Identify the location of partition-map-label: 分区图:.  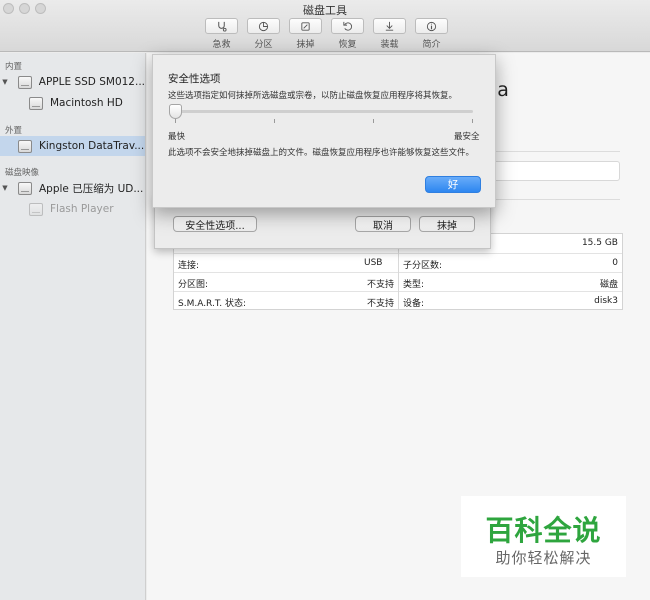
(193, 285).